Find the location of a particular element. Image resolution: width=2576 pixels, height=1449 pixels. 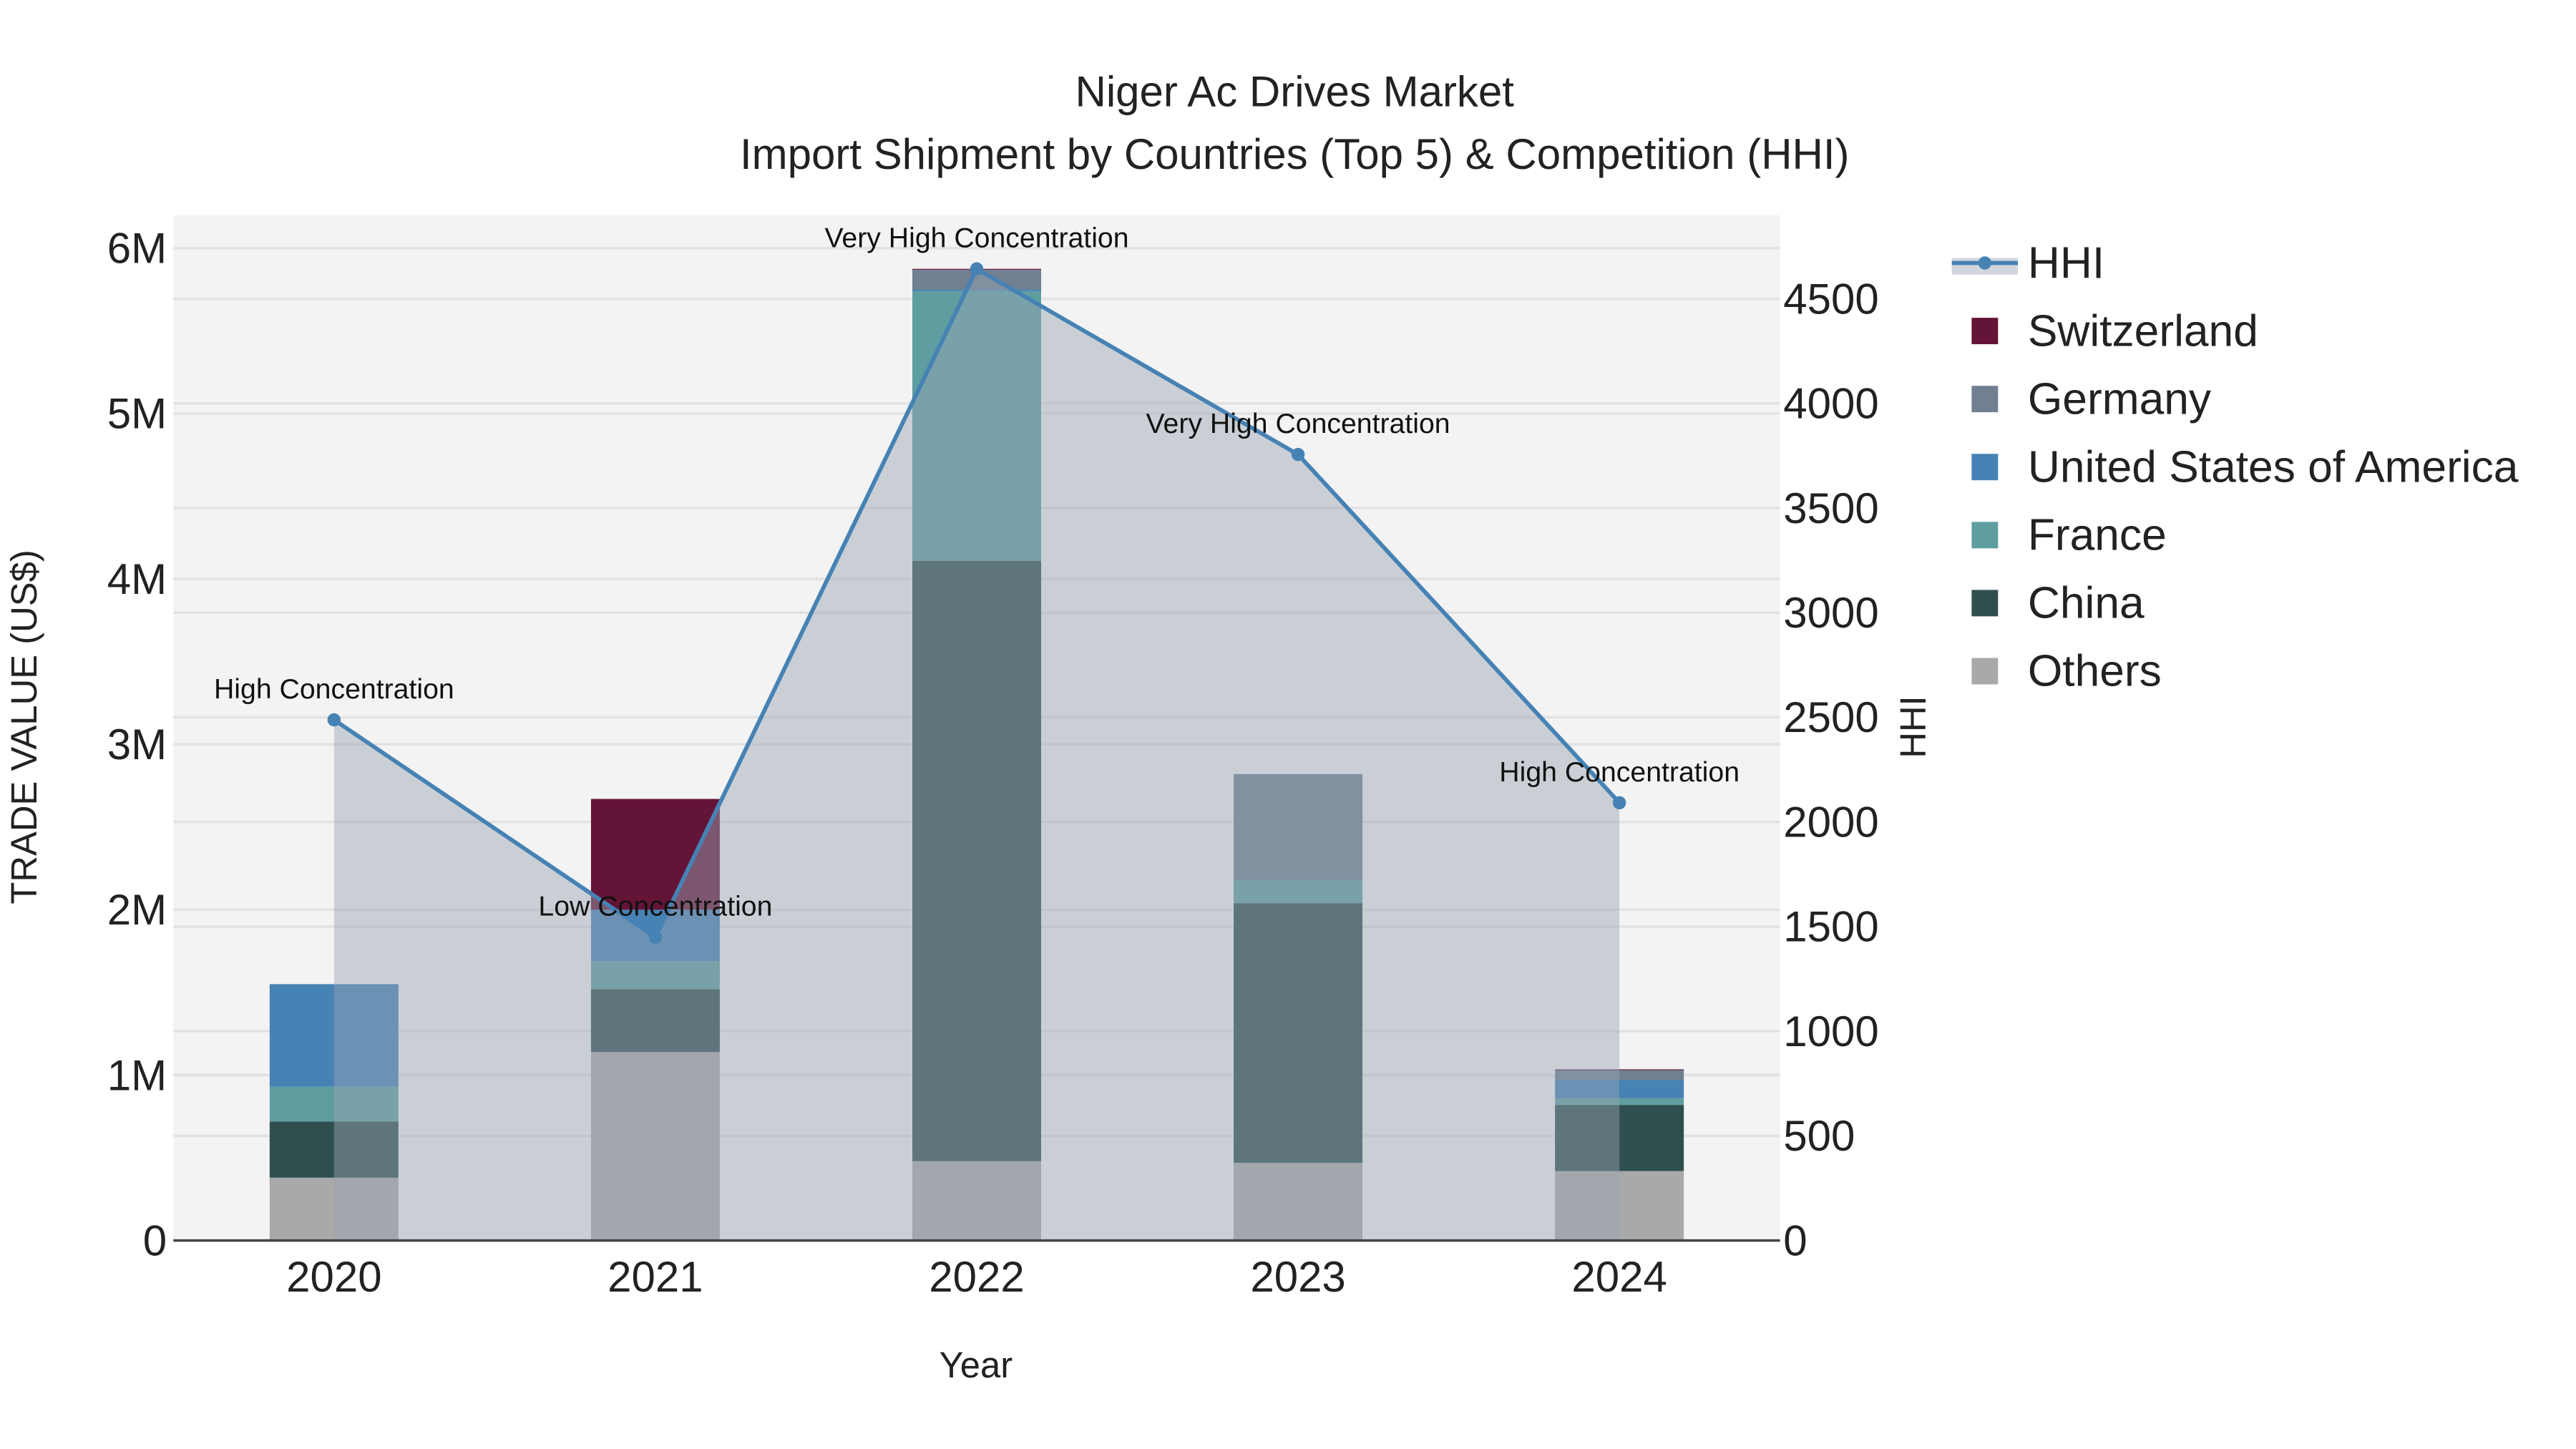

legend-item-hhi: HHI is located at coordinates (2027, 263).